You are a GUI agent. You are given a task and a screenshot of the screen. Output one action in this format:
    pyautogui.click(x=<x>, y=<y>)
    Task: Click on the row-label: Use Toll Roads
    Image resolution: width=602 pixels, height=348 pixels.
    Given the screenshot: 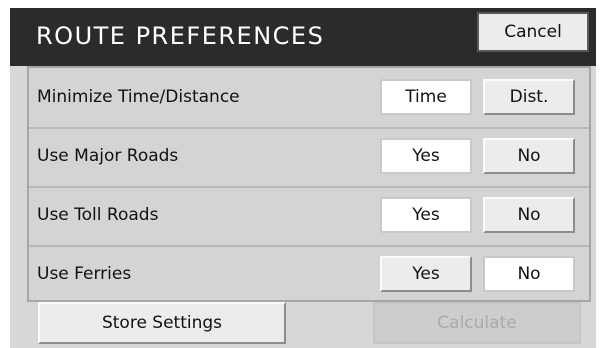 What is the action you would take?
    pyautogui.click(x=98, y=215)
    